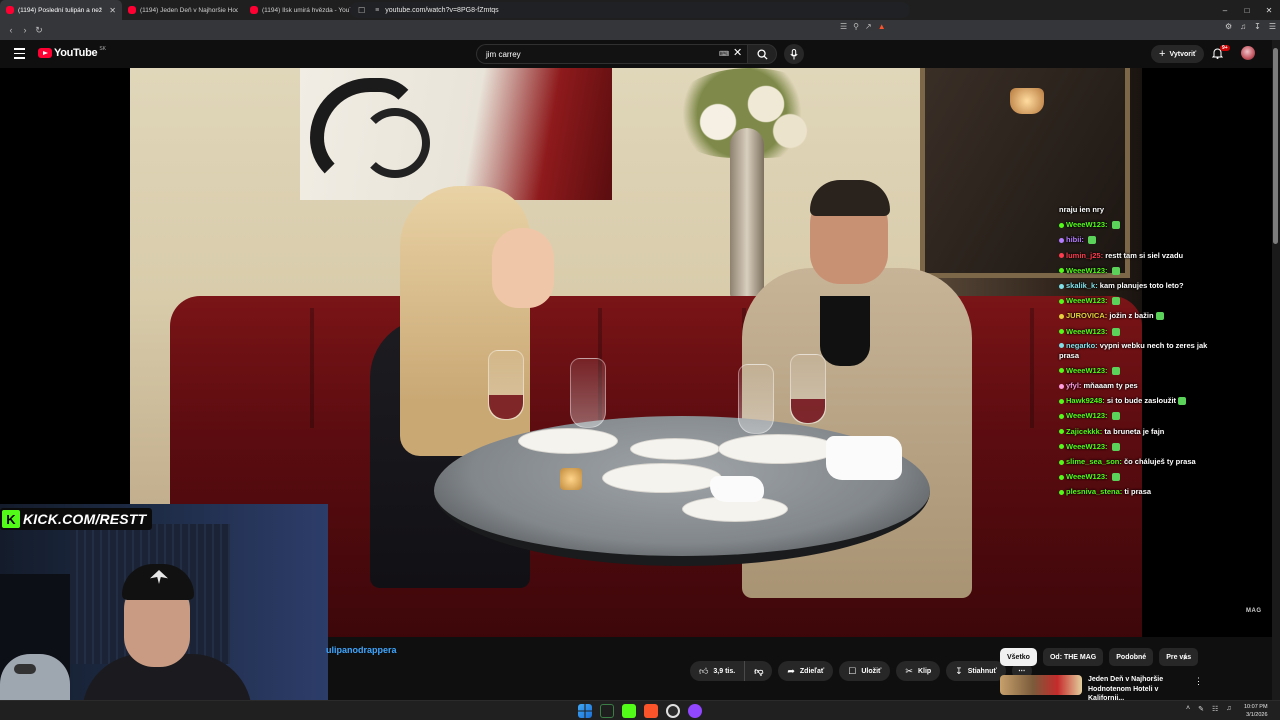 Image resolution: width=1280 pixels, height=720 pixels. Describe the element at coordinates (762, 54) in the screenshot. I see `search-button` at that location.